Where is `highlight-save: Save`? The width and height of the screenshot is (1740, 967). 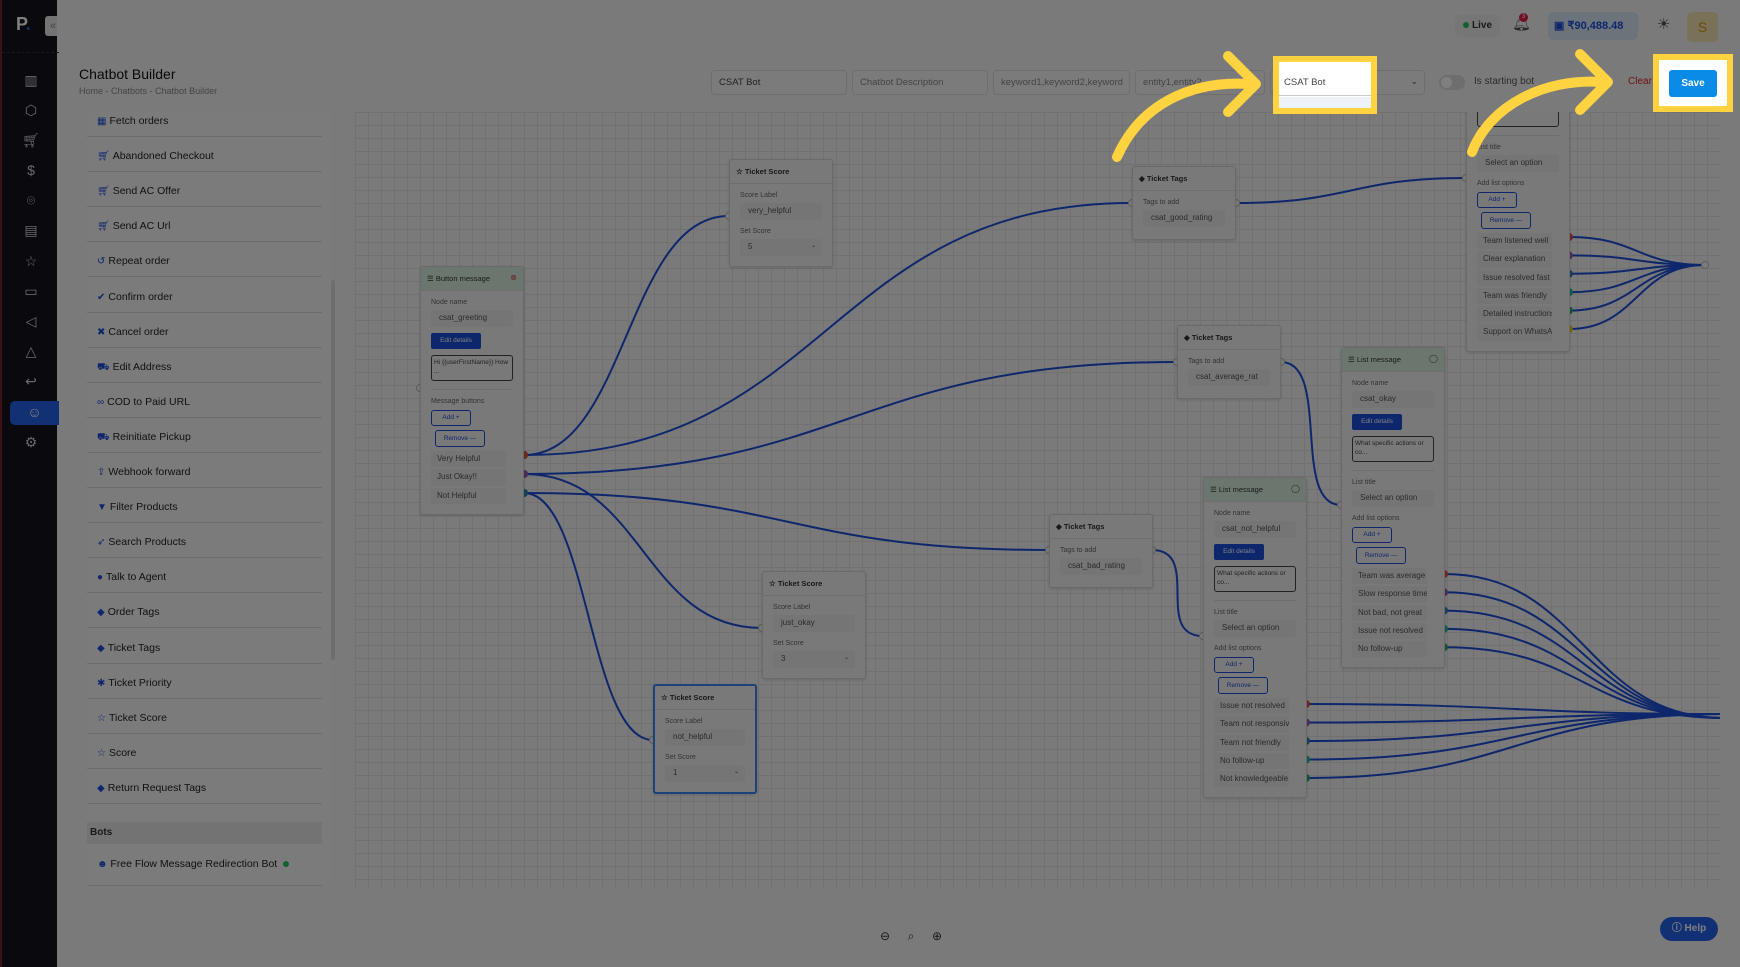 highlight-save: Save is located at coordinates (1693, 83).